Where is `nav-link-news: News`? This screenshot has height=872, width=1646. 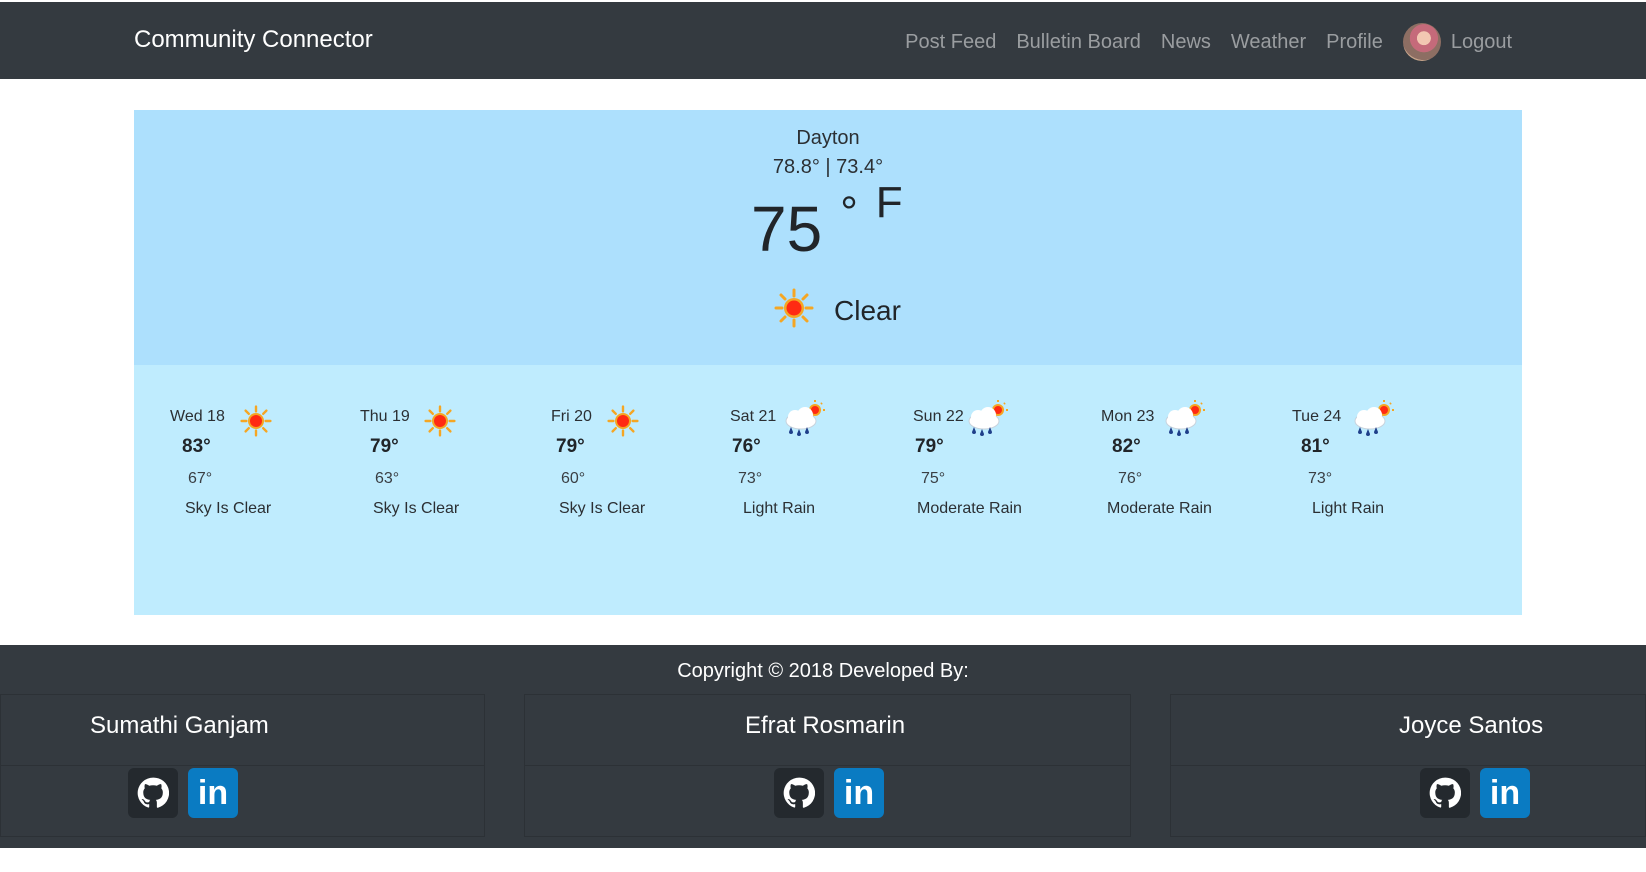
nav-link-news: News is located at coordinates (1186, 42).